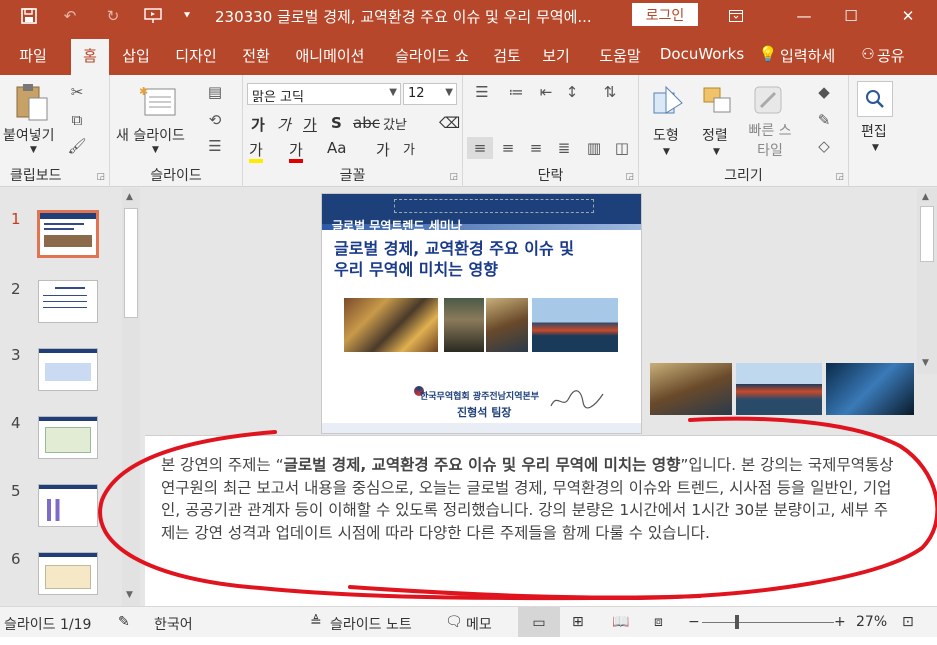 This screenshot has height=645, width=937. What do you see at coordinates (371, 624) in the screenshot?
I see `notes-toggle-button: 슬라이드 노트` at bounding box center [371, 624].